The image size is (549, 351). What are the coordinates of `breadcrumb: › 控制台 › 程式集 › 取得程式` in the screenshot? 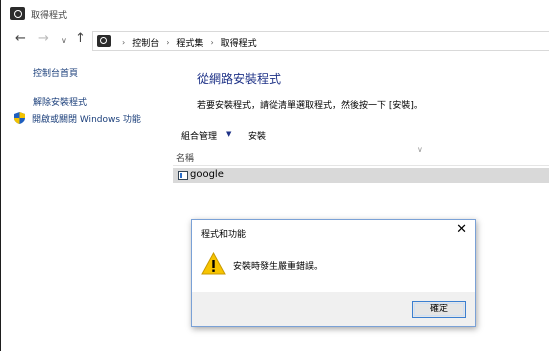 It's located at (186, 42).